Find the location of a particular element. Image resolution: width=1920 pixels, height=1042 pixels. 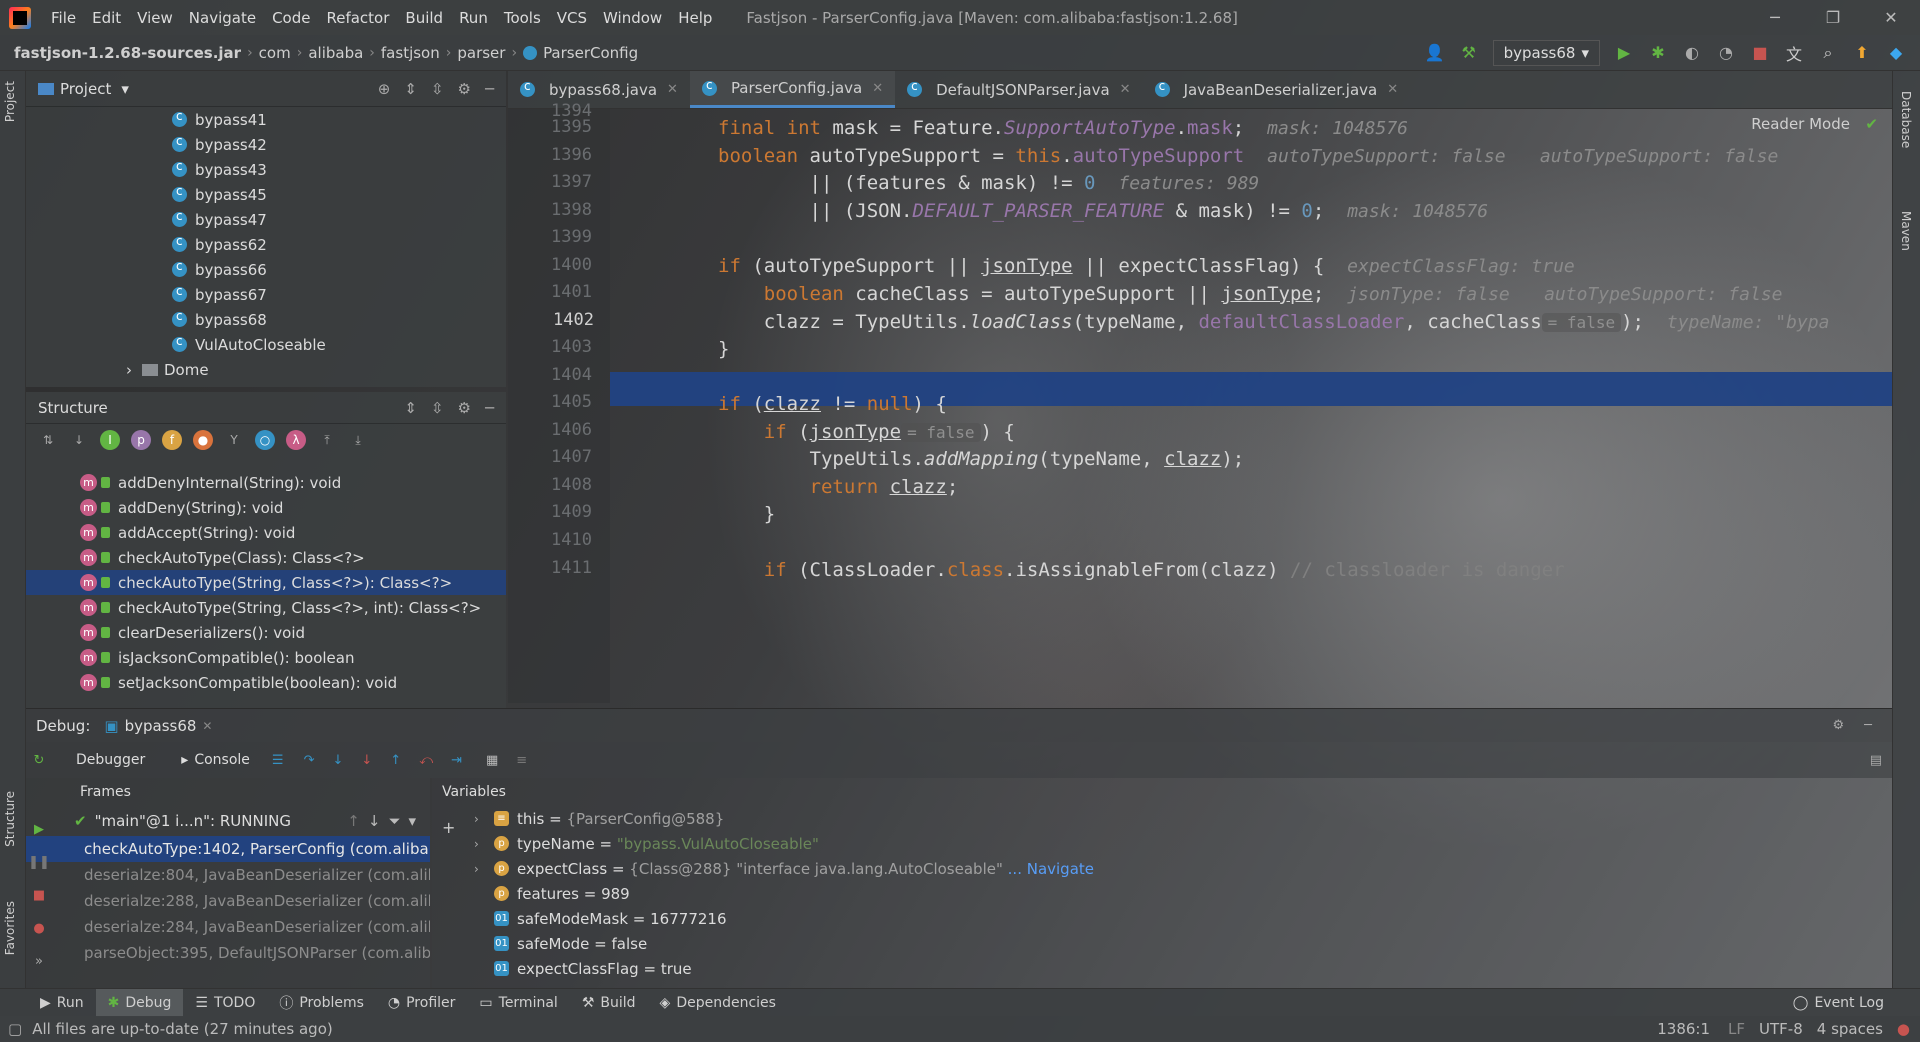

run-tool-button: ▶ Run is located at coordinates (62, 1003).